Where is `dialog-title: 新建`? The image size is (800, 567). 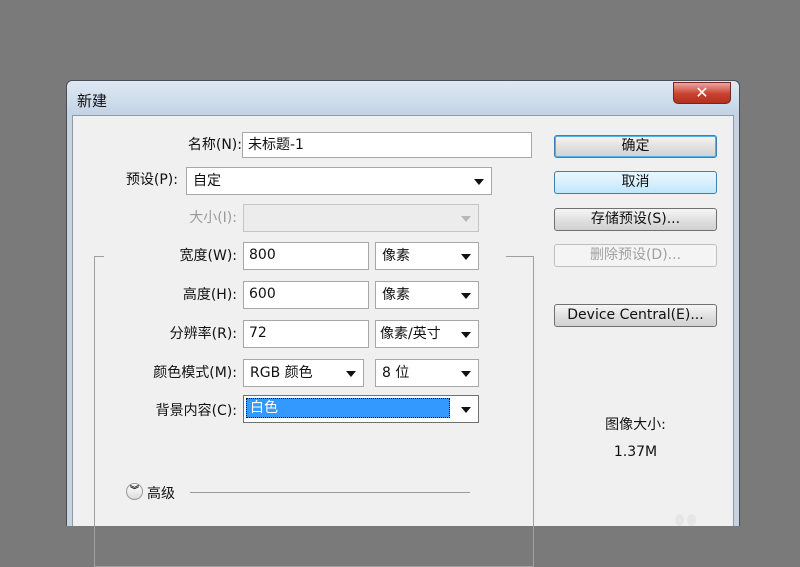
dialog-title: 新建 is located at coordinates (92, 101).